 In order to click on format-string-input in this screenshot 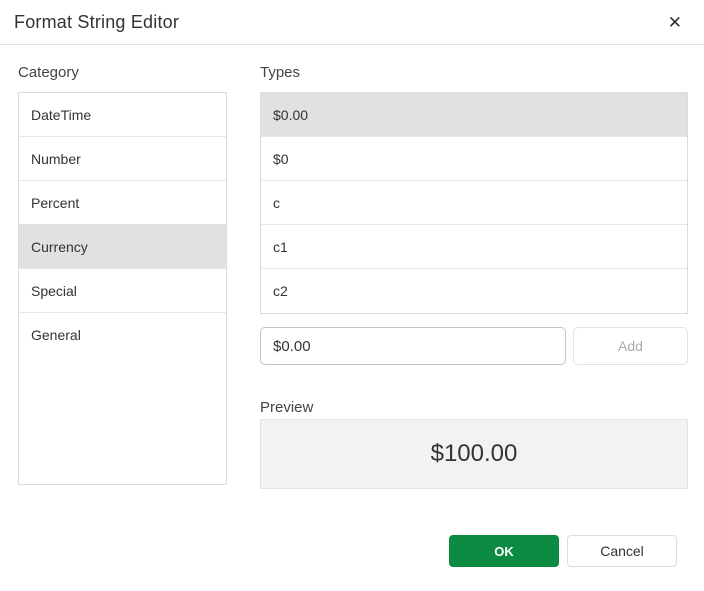, I will do `click(413, 346)`.